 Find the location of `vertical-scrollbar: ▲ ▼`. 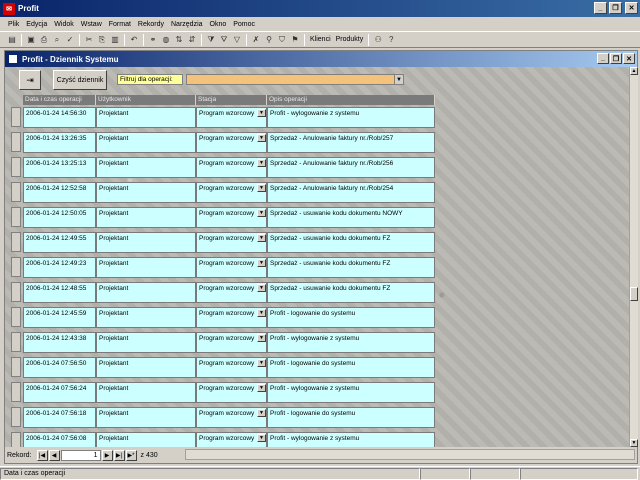

vertical-scrollbar: ▲ ▼ is located at coordinates (633, 257).